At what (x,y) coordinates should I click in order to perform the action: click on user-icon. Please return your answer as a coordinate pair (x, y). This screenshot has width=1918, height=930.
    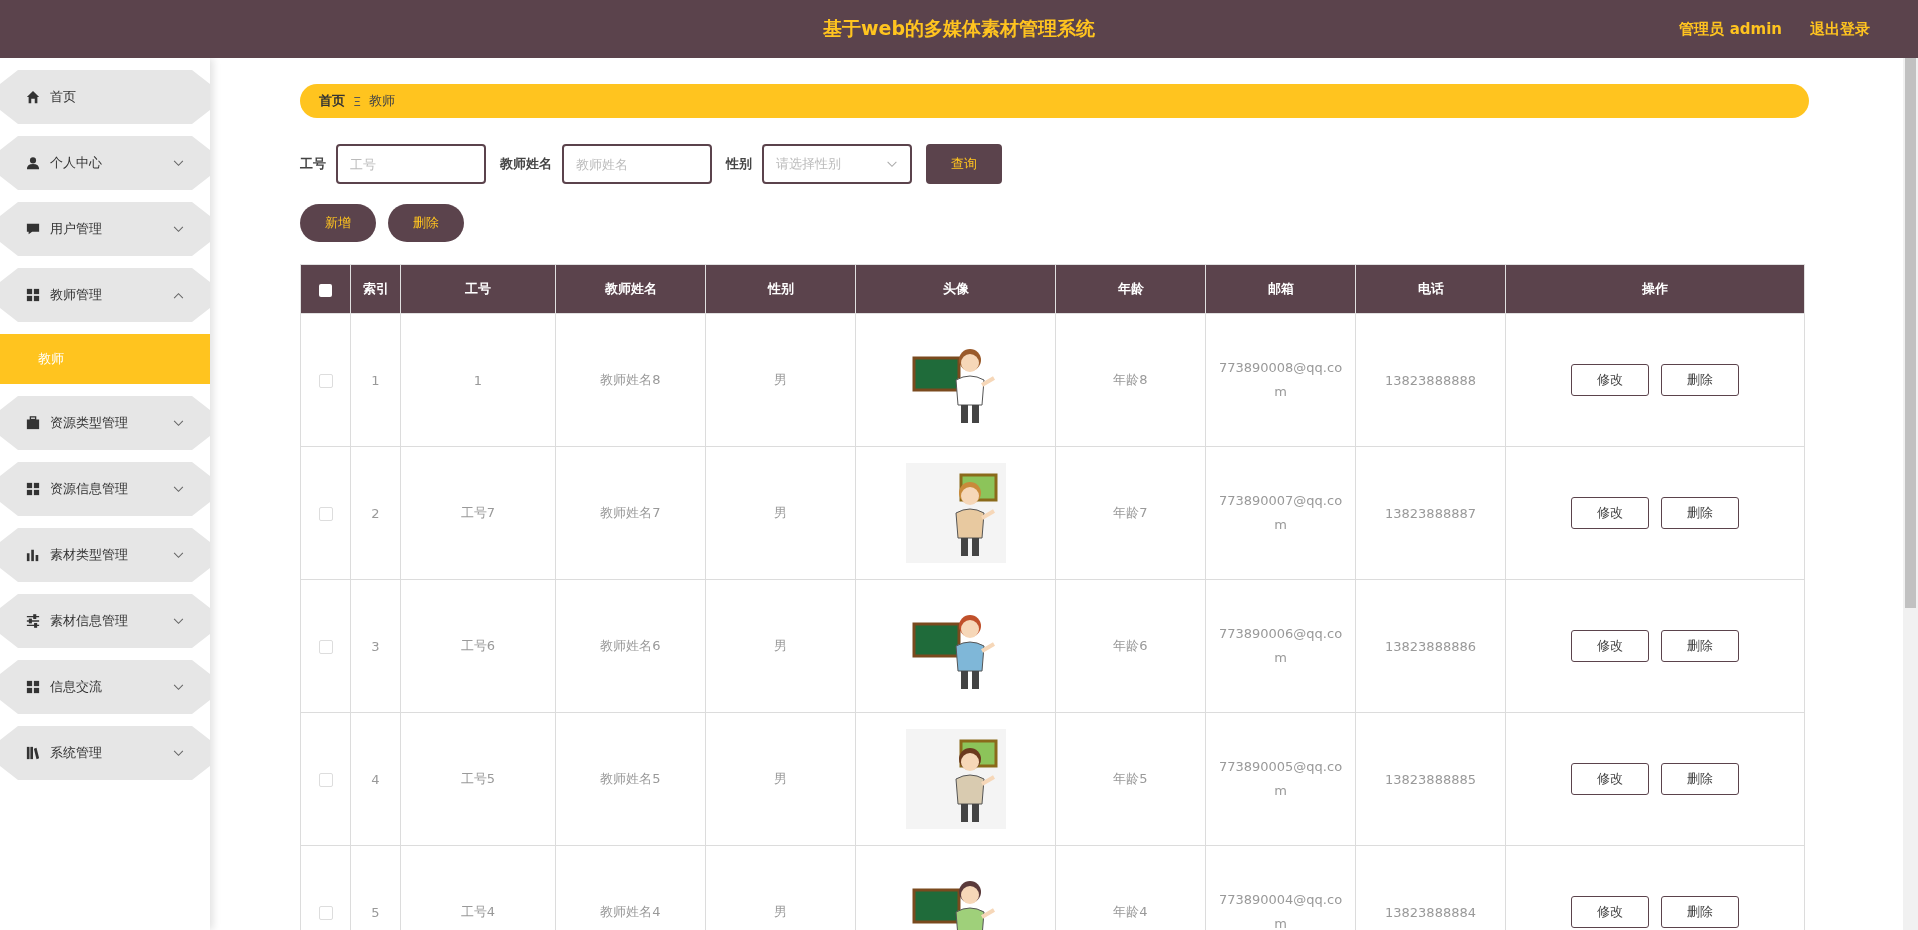
    Looking at the image, I should click on (33, 163).